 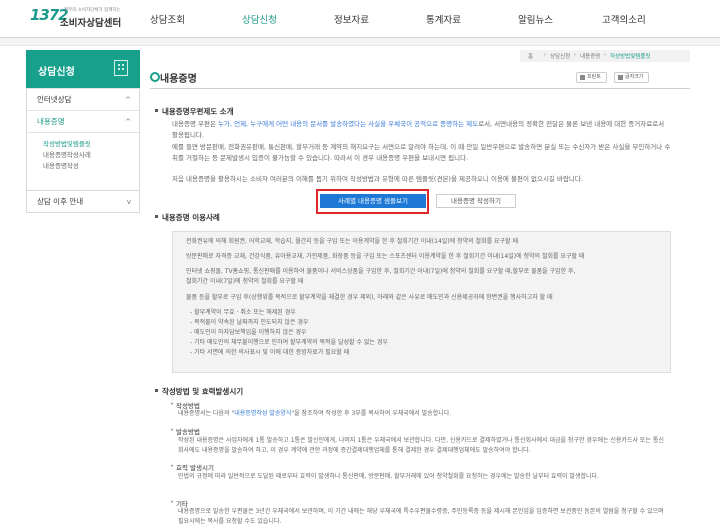 What do you see at coordinates (121, 68) in the screenshot?
I see `building-icon` at bounding box center [121, 68].